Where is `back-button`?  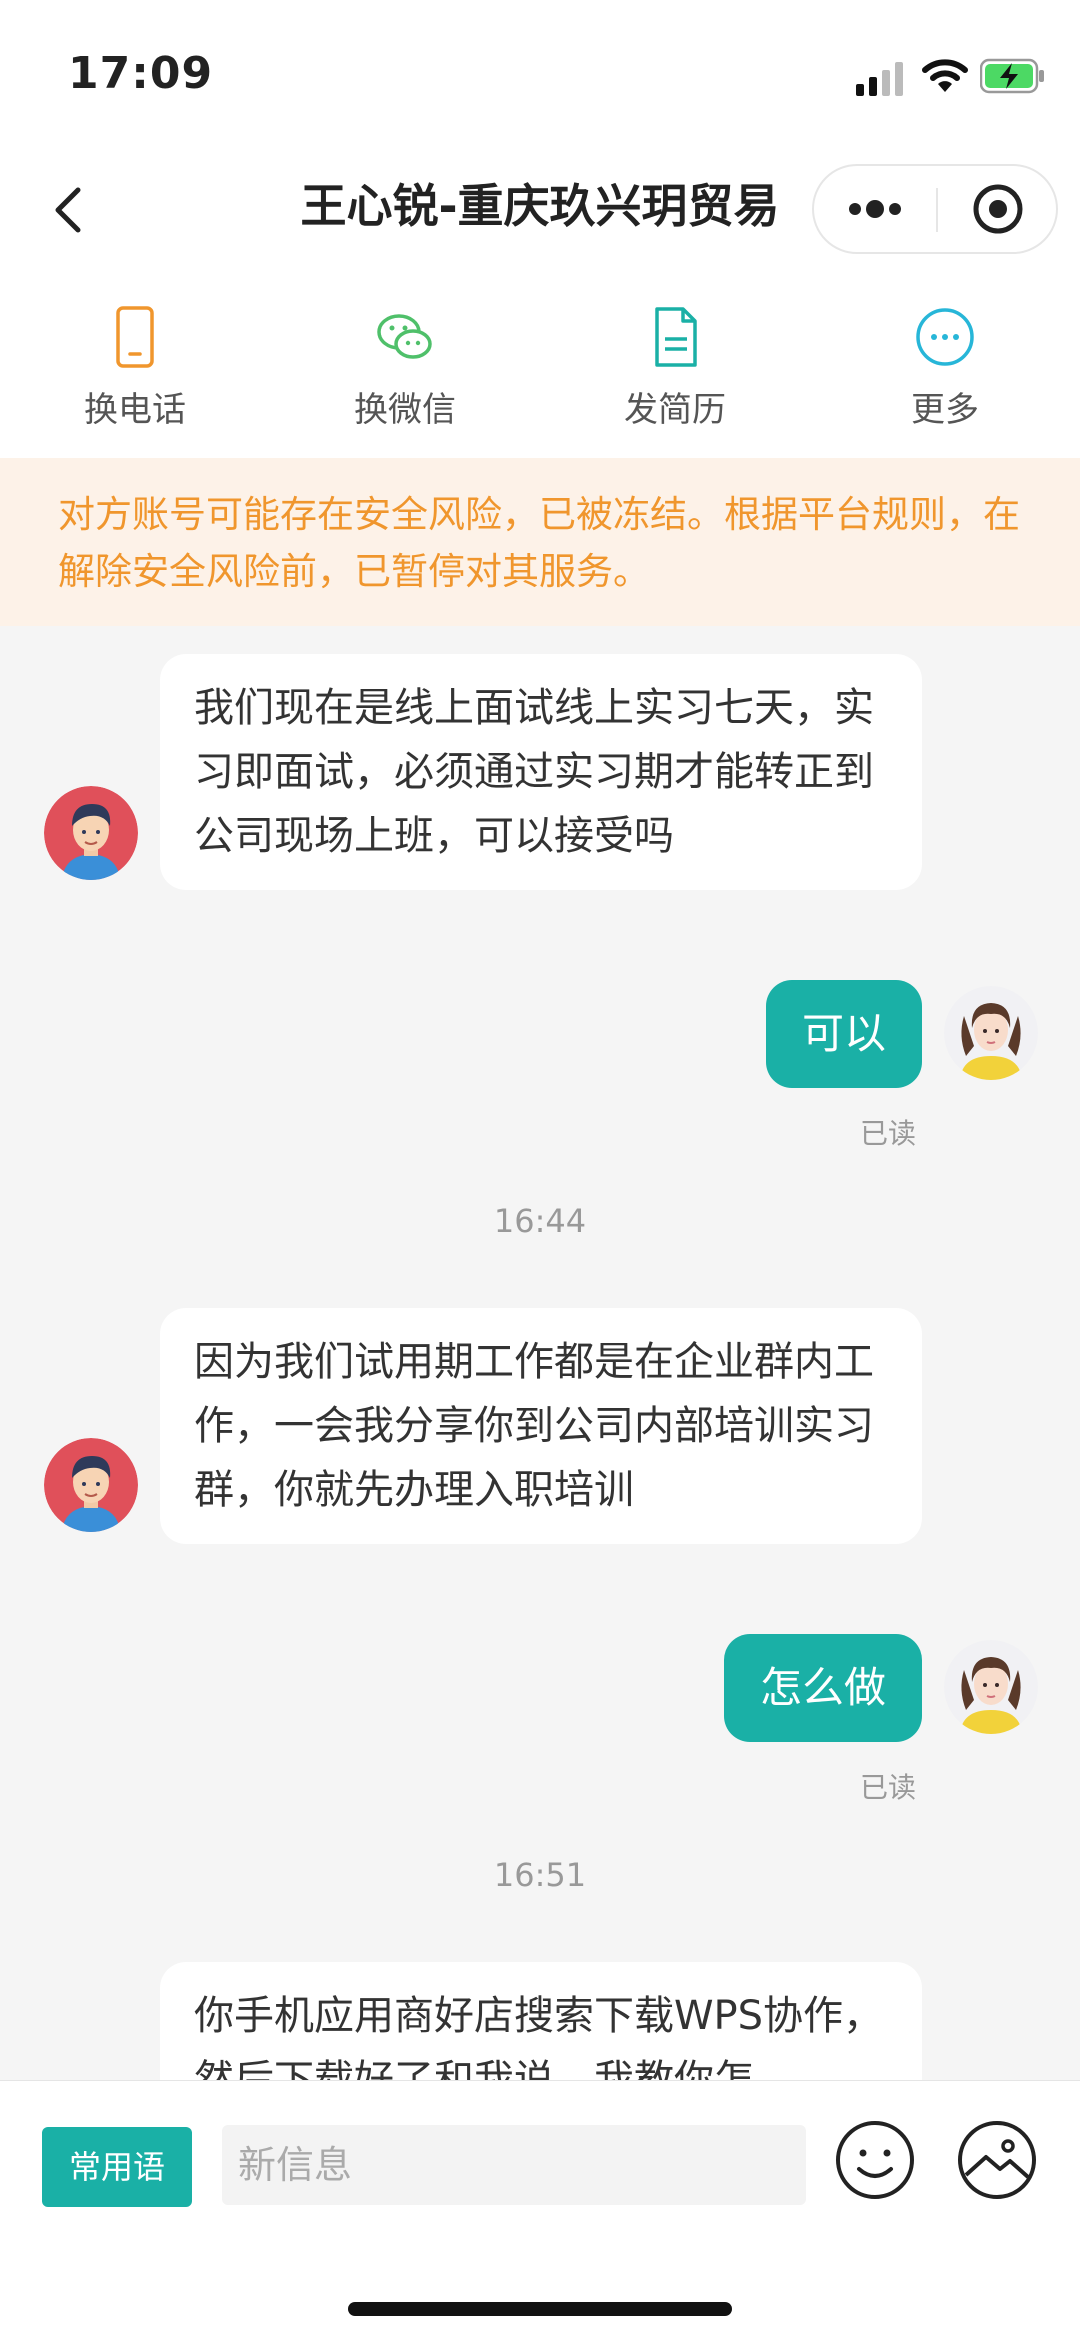 back-button is located at coordinates (70, 210).